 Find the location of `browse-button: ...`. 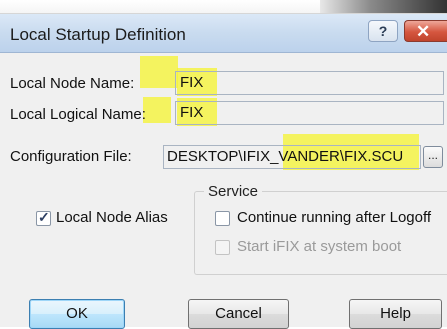

browse-button: ... is located at coordinates (433, 157).